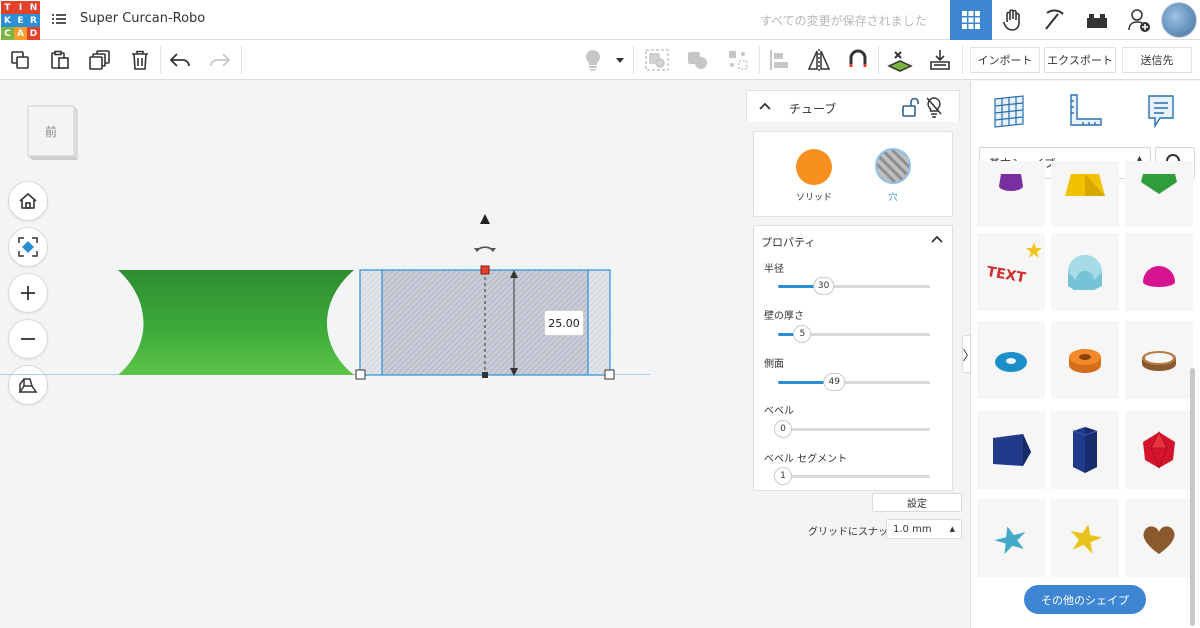 The height and width of the screenshot is (628, 1200). What do you see at coordinates (620, 60) in the screenshot?
I see `light-dropdown-button` at bounding box center [620, 60].